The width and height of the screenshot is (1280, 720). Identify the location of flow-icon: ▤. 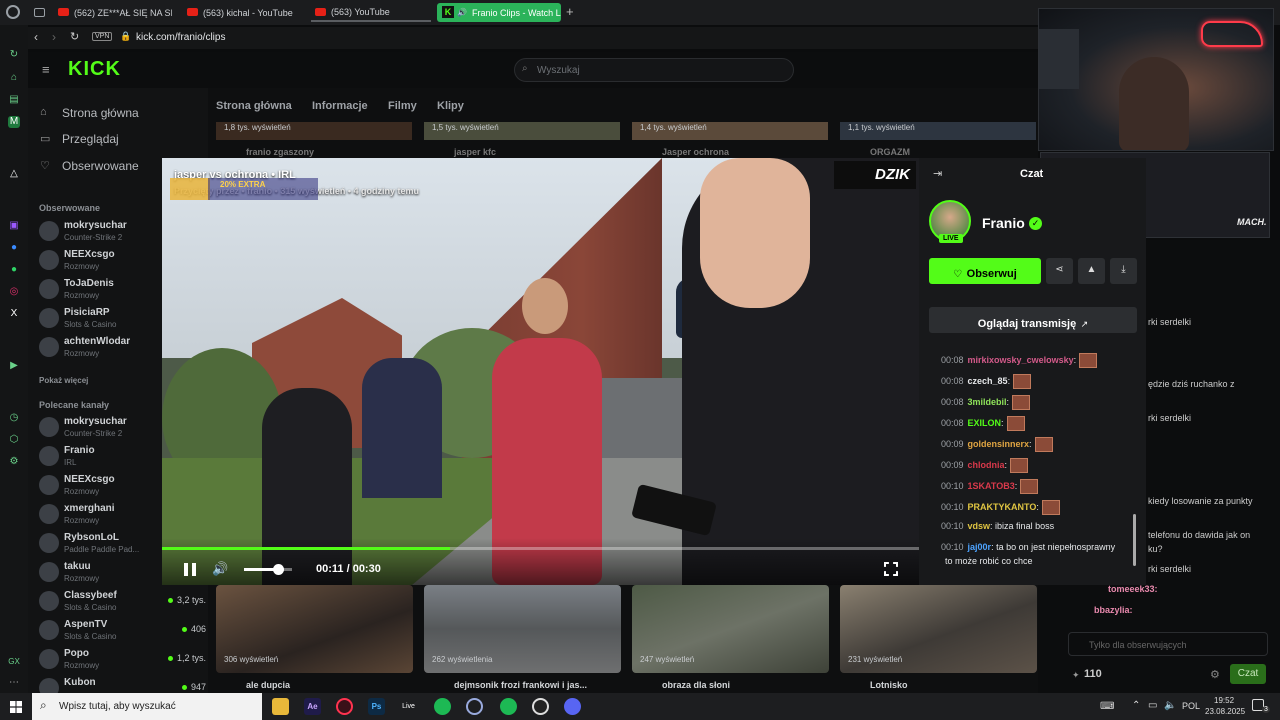
(14, 100).